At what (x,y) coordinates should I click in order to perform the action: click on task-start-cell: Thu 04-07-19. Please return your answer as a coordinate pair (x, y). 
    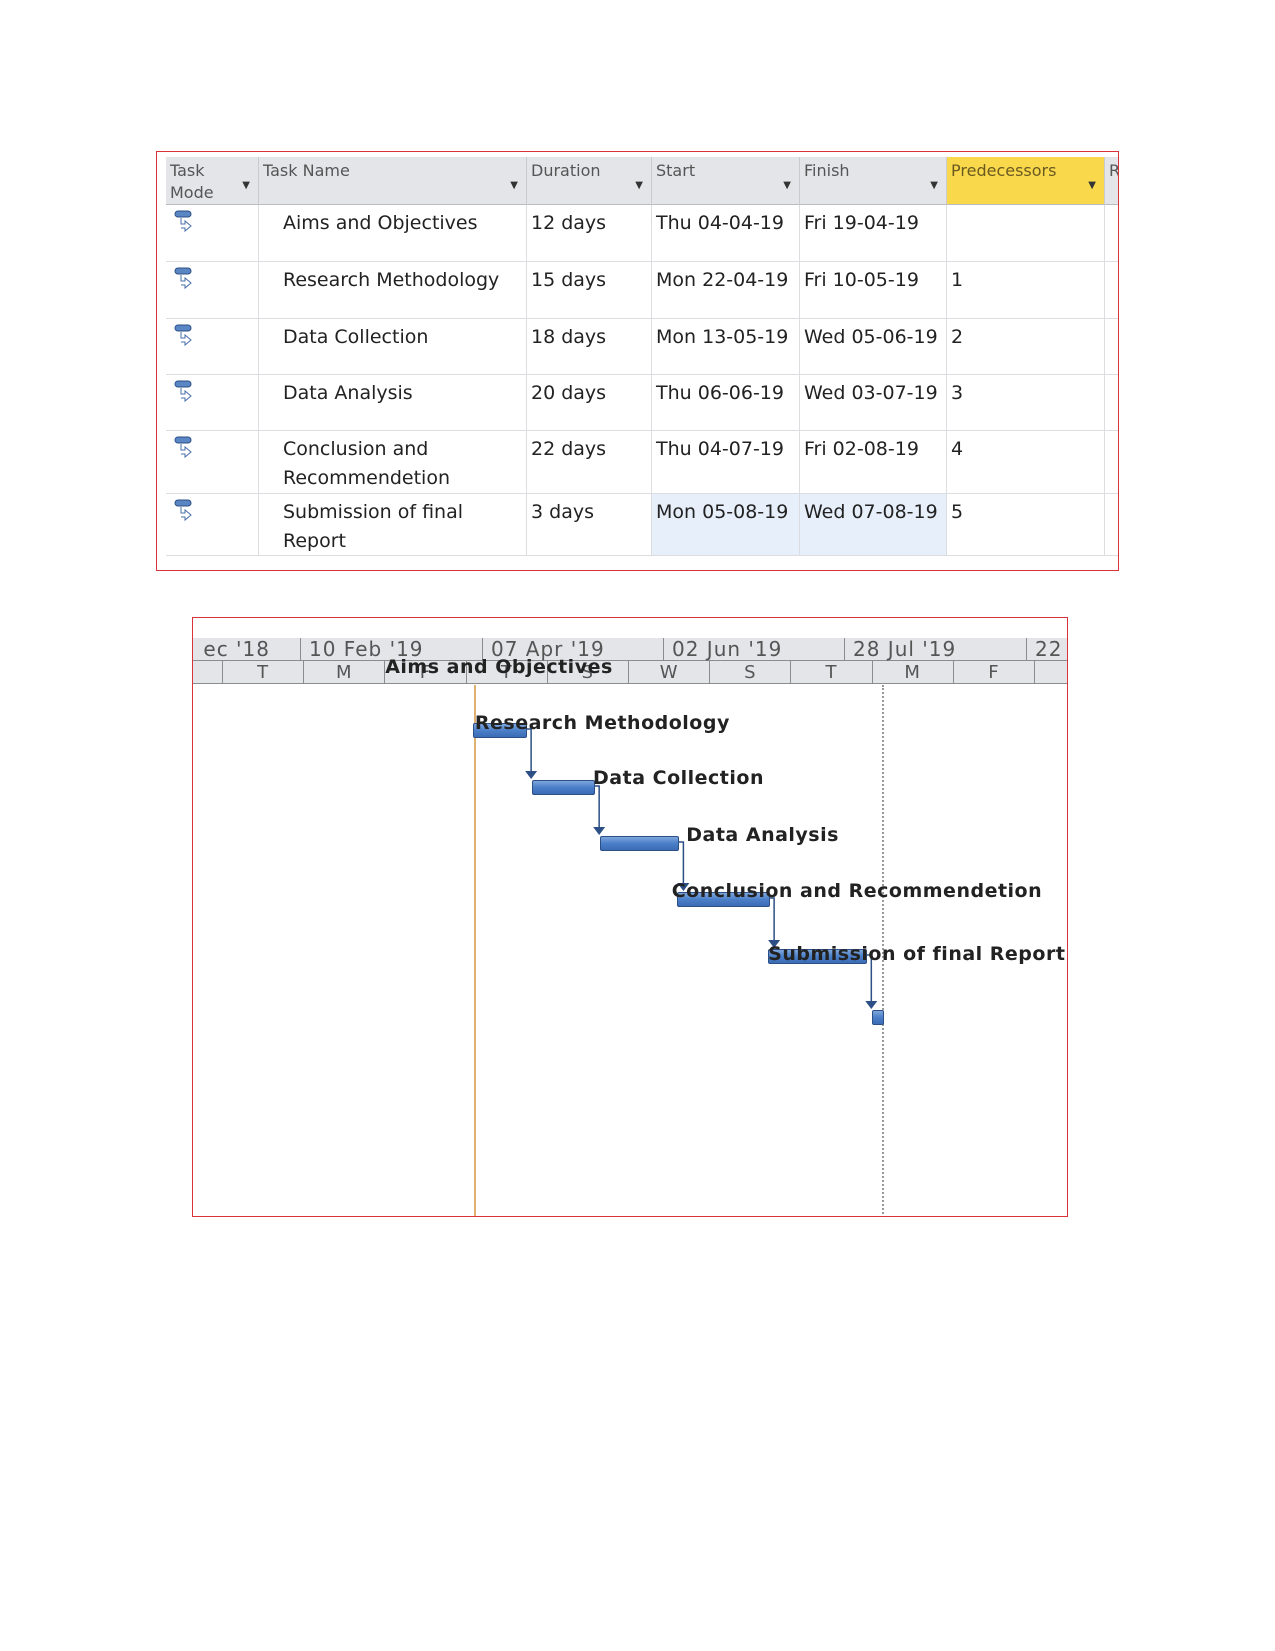
    Looking at the image, I should click on (726, 462).